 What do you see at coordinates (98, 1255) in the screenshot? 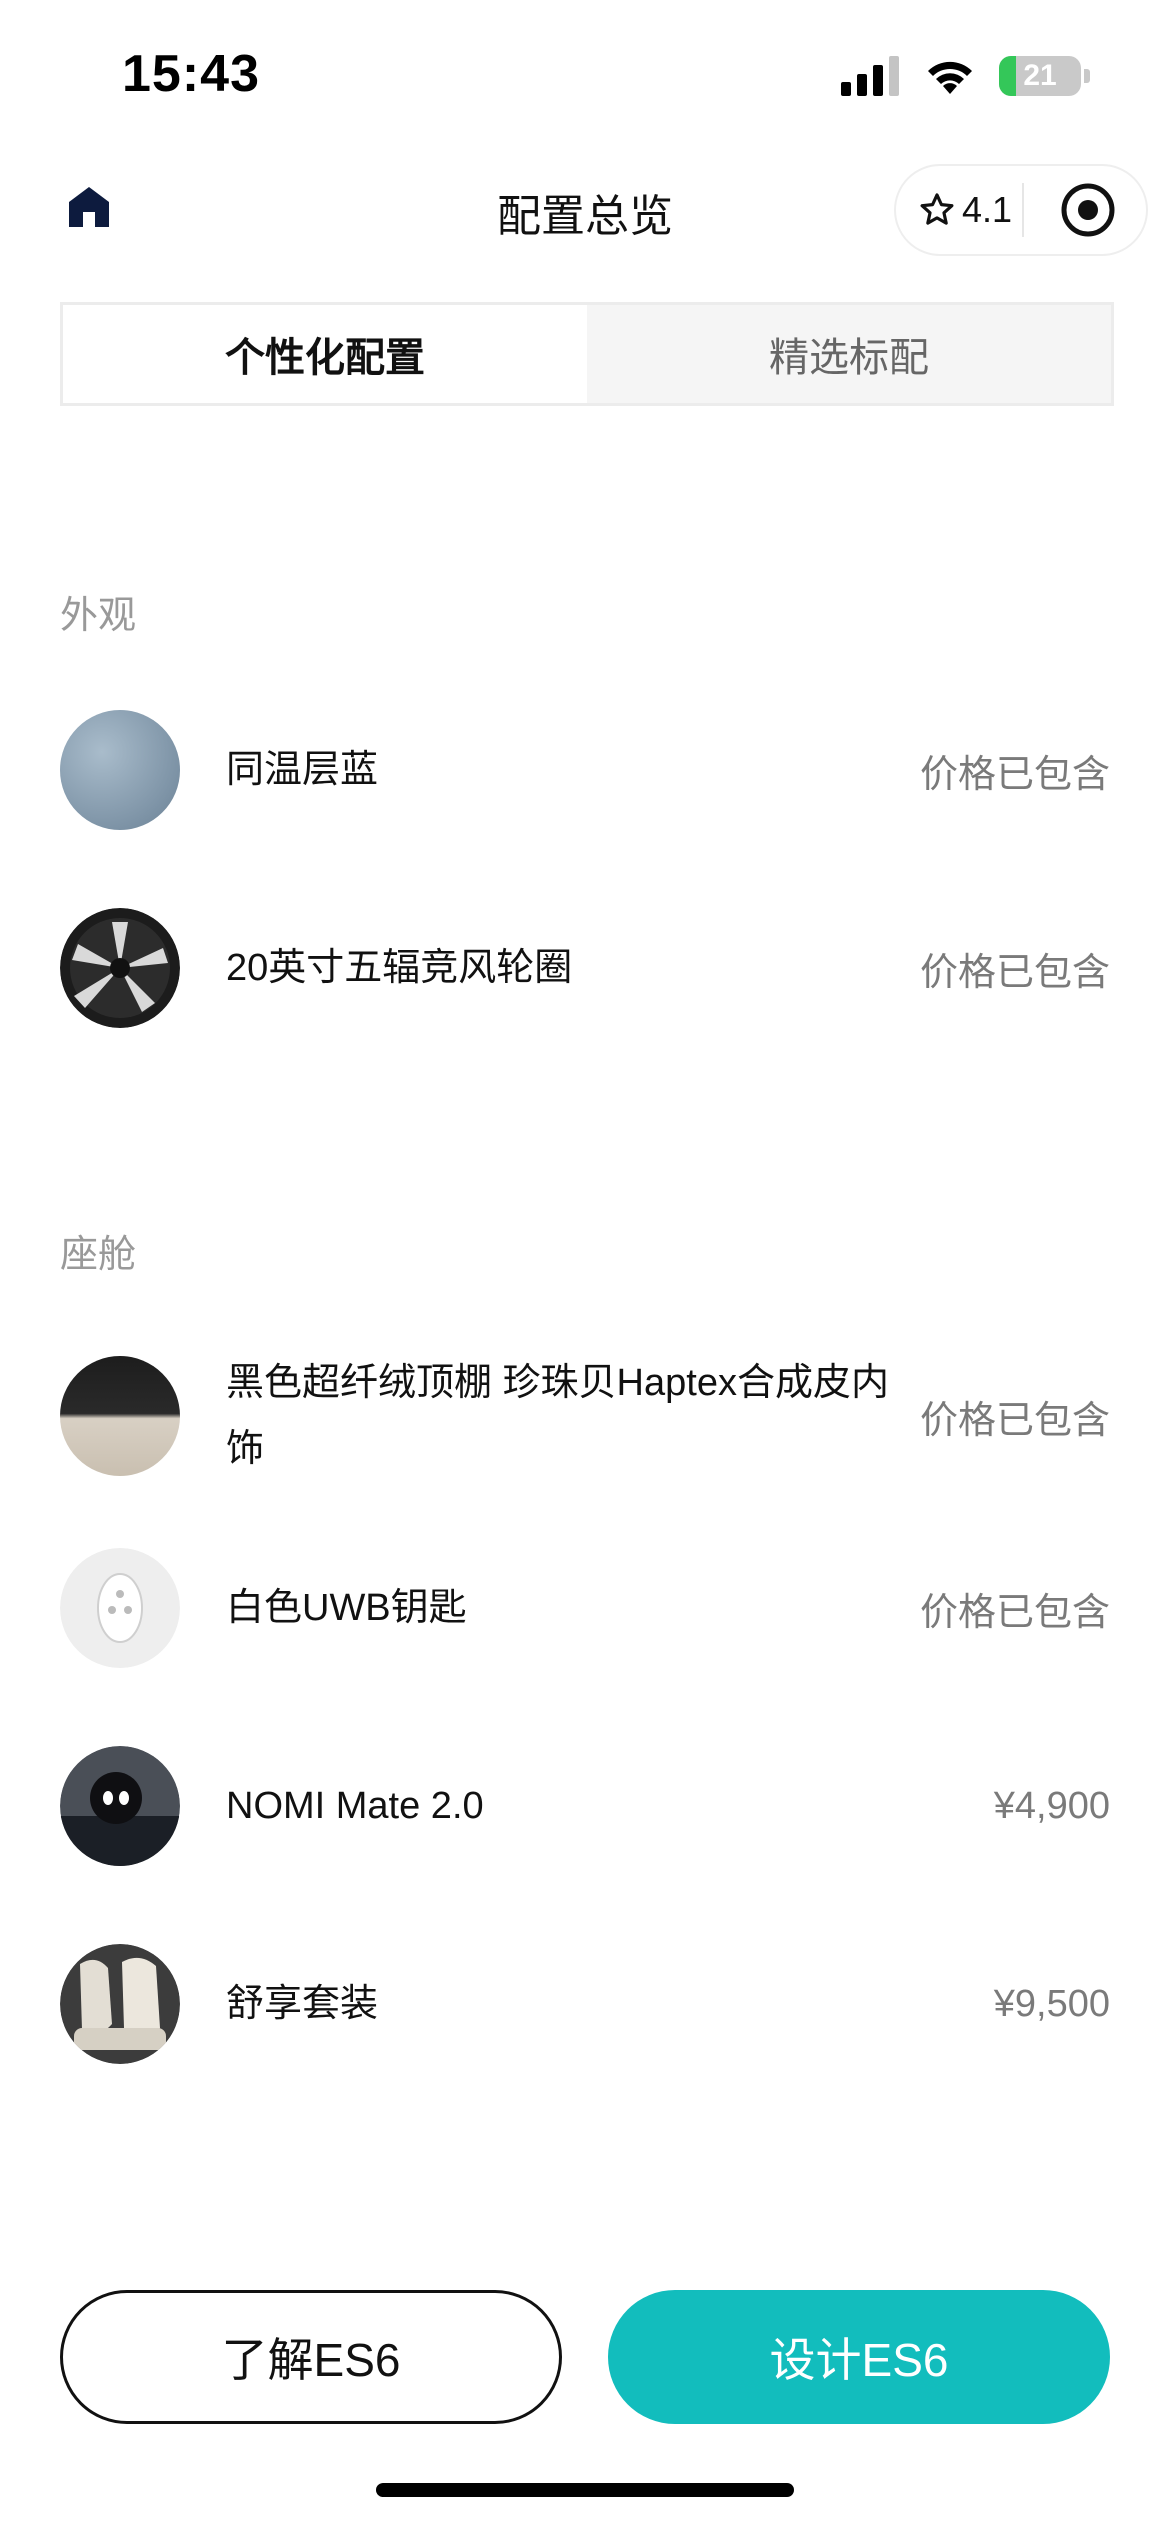
I see `section-label-cabin: 座舱` at bounding box center [98, 1255].